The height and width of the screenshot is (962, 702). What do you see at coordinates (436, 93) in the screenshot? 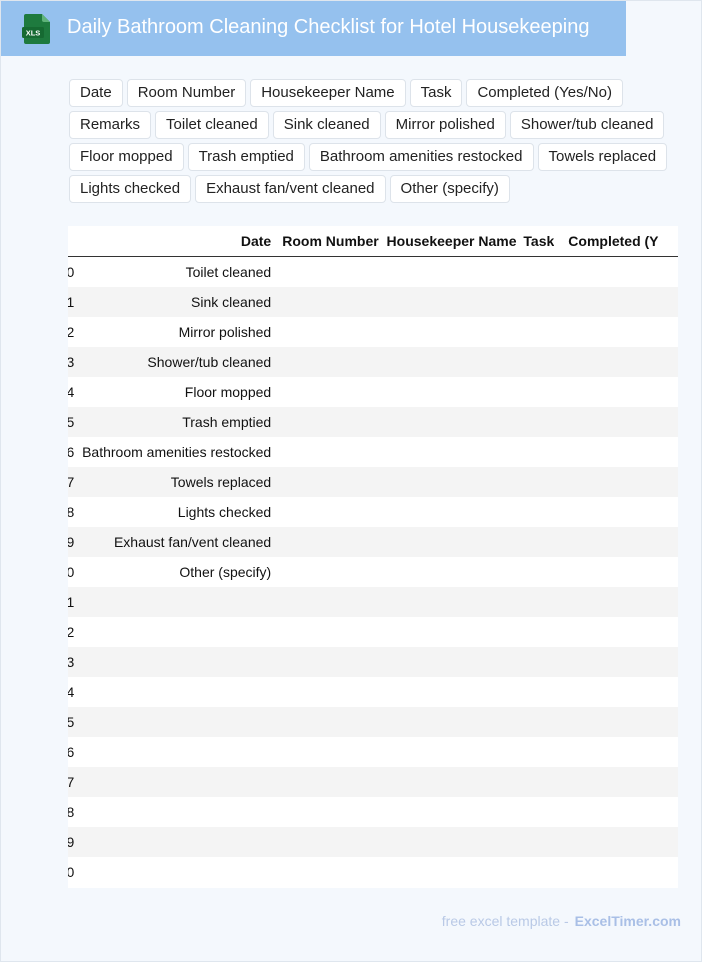
I see `field-tag: Task` at bounding box center [436, 93].